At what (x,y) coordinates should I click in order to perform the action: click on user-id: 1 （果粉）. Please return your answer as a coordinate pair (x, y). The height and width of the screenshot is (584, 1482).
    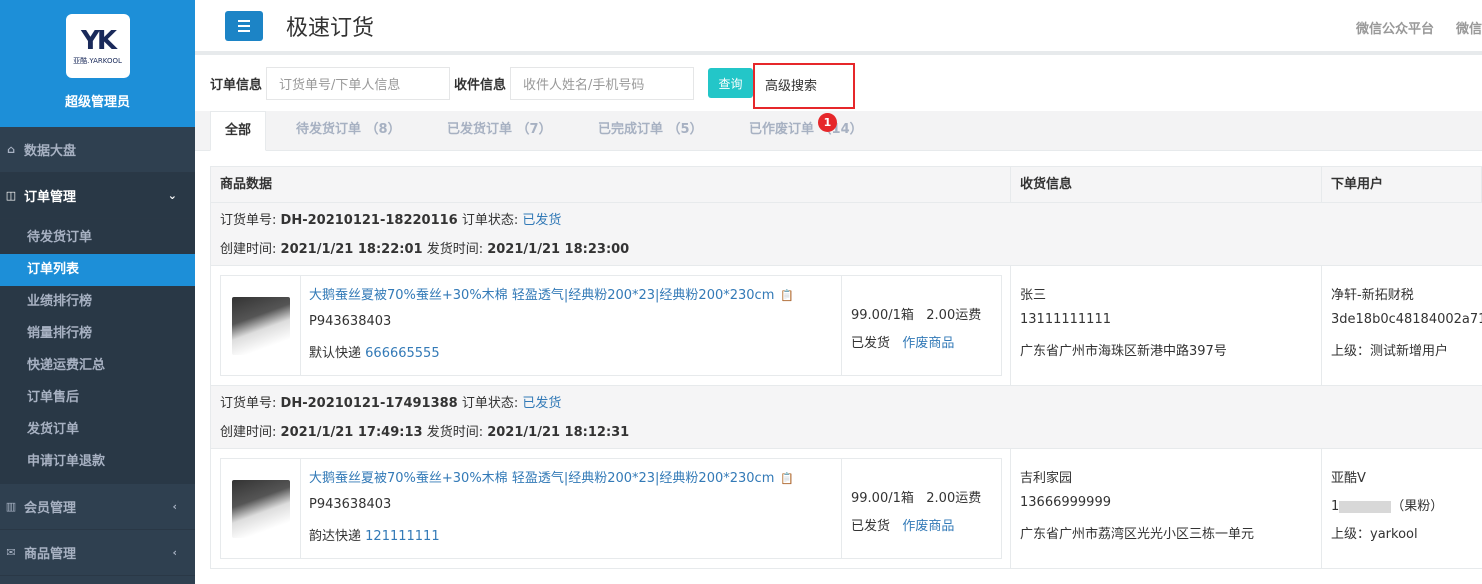
    Looking at the image, I should click on (1387, 506).